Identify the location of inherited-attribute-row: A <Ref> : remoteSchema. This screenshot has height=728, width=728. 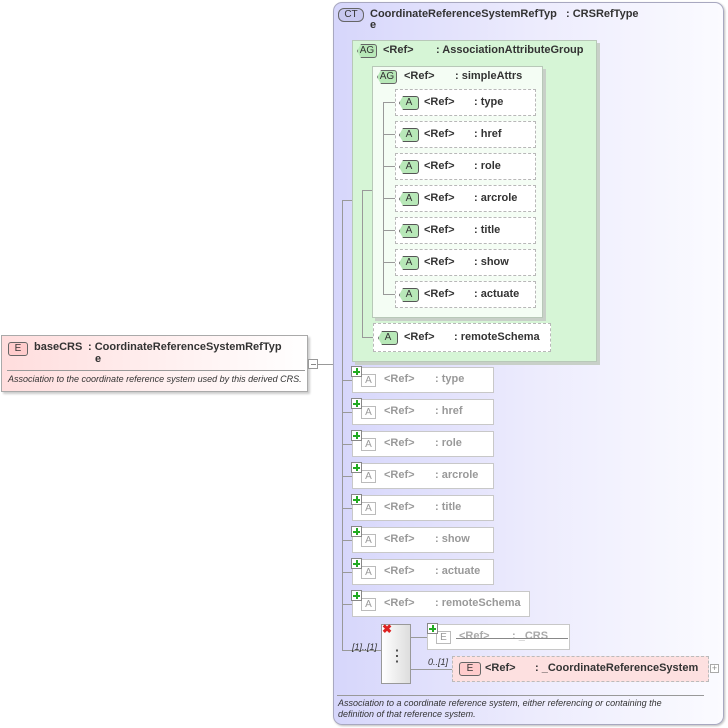
(441, 604).